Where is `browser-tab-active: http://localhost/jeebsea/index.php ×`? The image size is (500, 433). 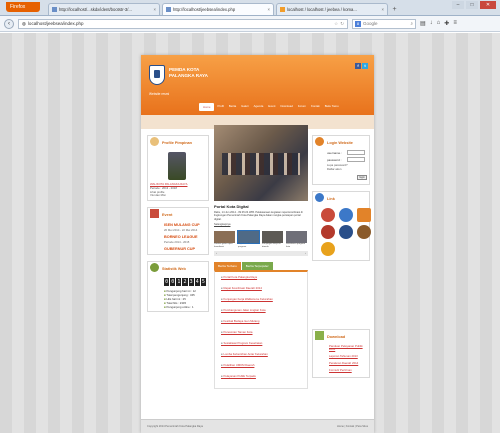 browser-tab-active: http://localhost/jeebsea/index.php × is located at coordinates (218, 9).